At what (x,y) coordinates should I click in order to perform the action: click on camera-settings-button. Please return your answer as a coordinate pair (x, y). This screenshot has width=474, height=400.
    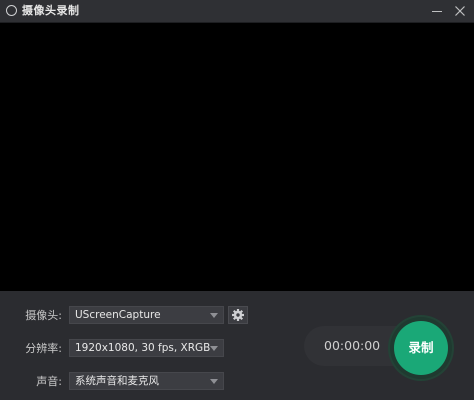
    Looking at the image, I should click on (238, 315).